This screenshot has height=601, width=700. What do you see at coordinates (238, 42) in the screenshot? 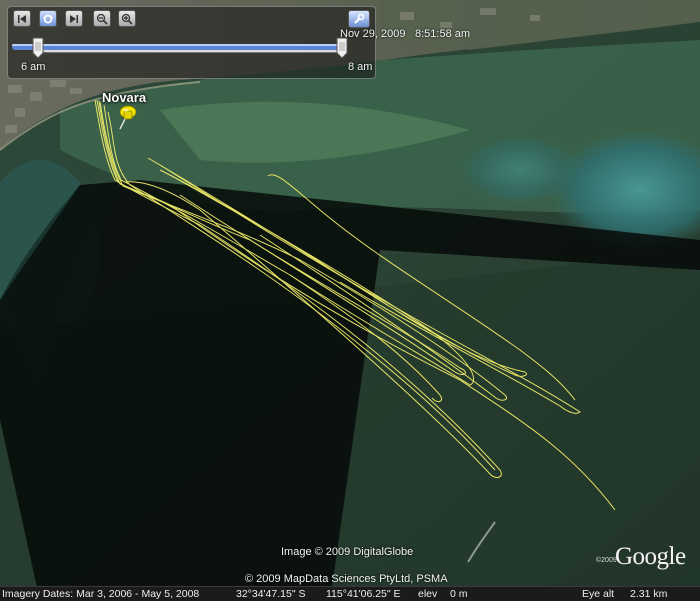
I see `time-slider-panel: Nov 29, 2009 8:51:58 am 6 am 8 am` at bounding box center [238, 42].